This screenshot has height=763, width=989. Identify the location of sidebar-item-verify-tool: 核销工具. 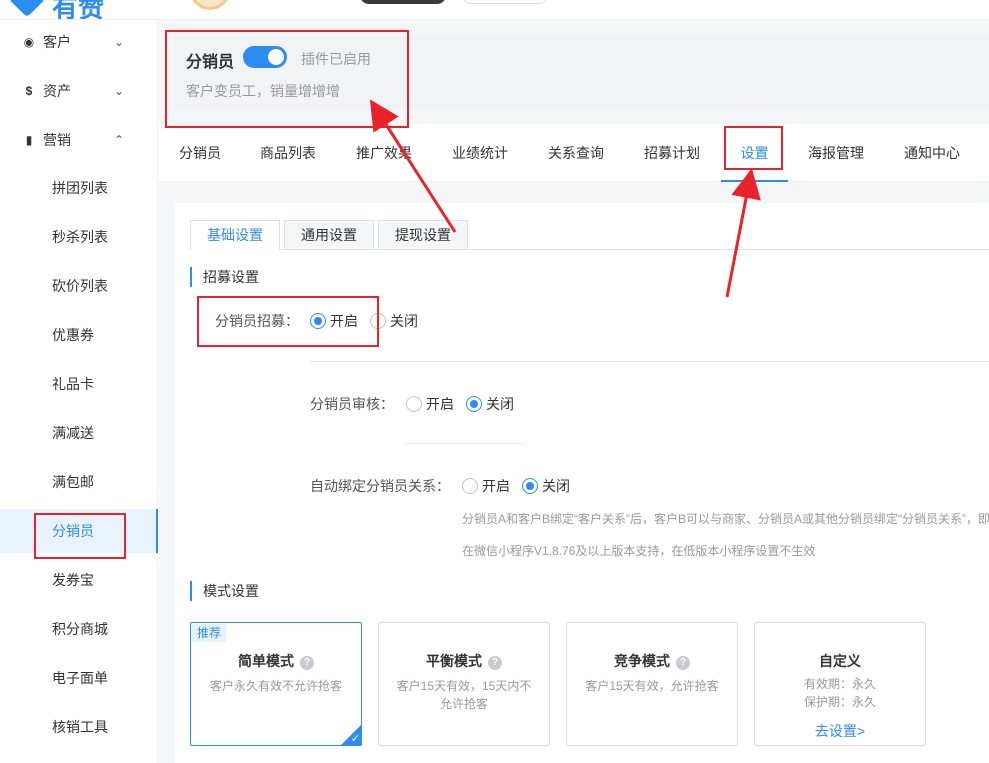
(79, 727).